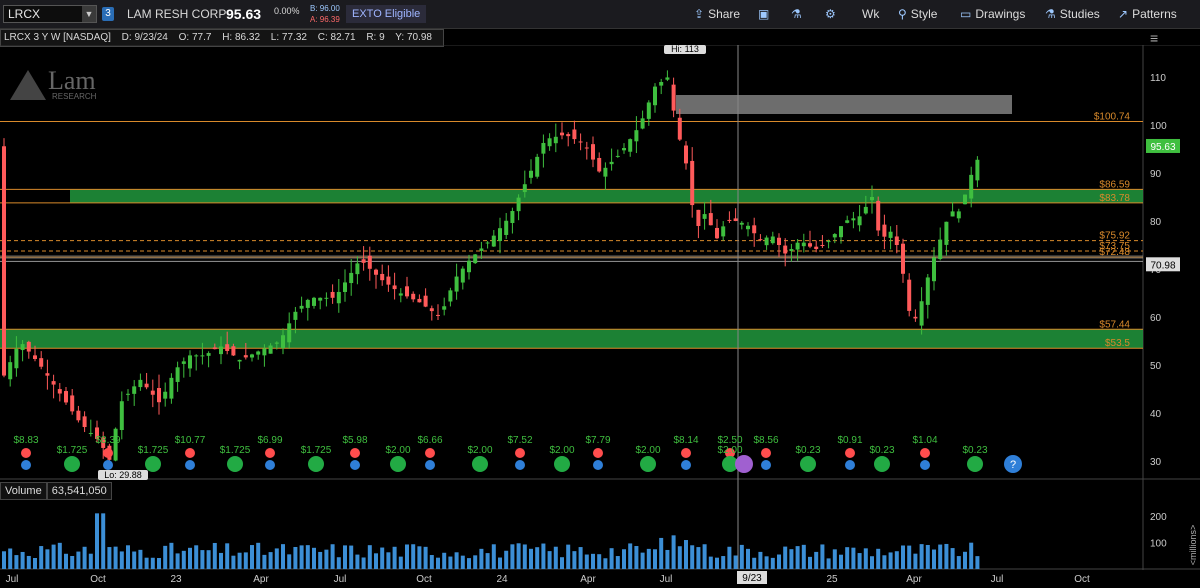 This screenshot has height=588, width=1200. I want to click on drawings-button: ▭ Drawings, so click(992, 14).